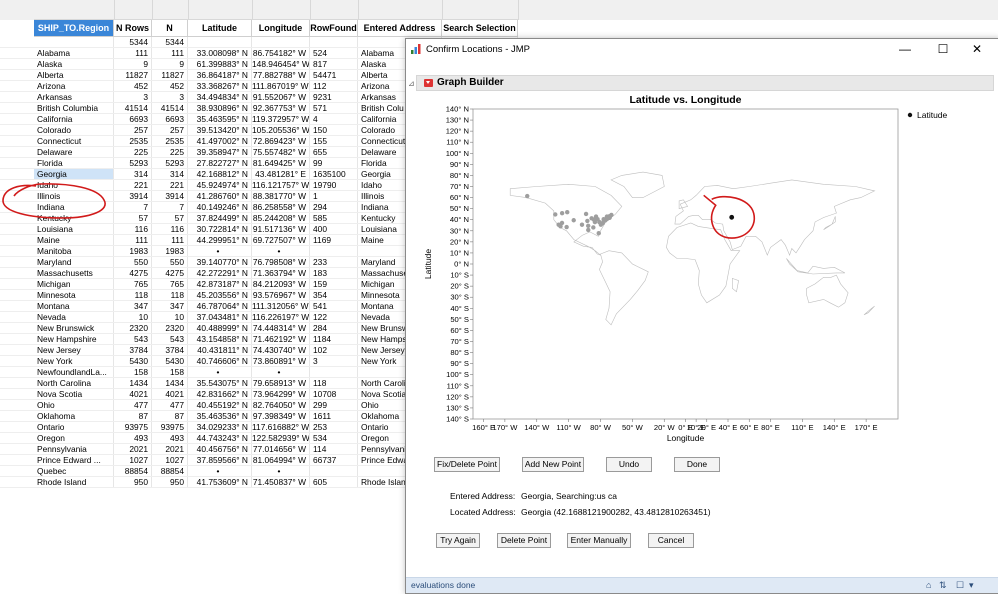 This screenshot has width=998, height=594. Describe the element at coordinates (960, 585) in the screenshot. I see `window-list-icon: ☐` at that location.